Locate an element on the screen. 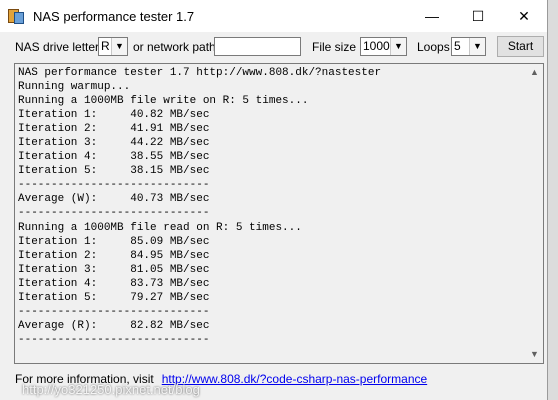 This screenshot has width=558, height=400. scroll-up-icon: ▲ is located at coordinates (534, 72).